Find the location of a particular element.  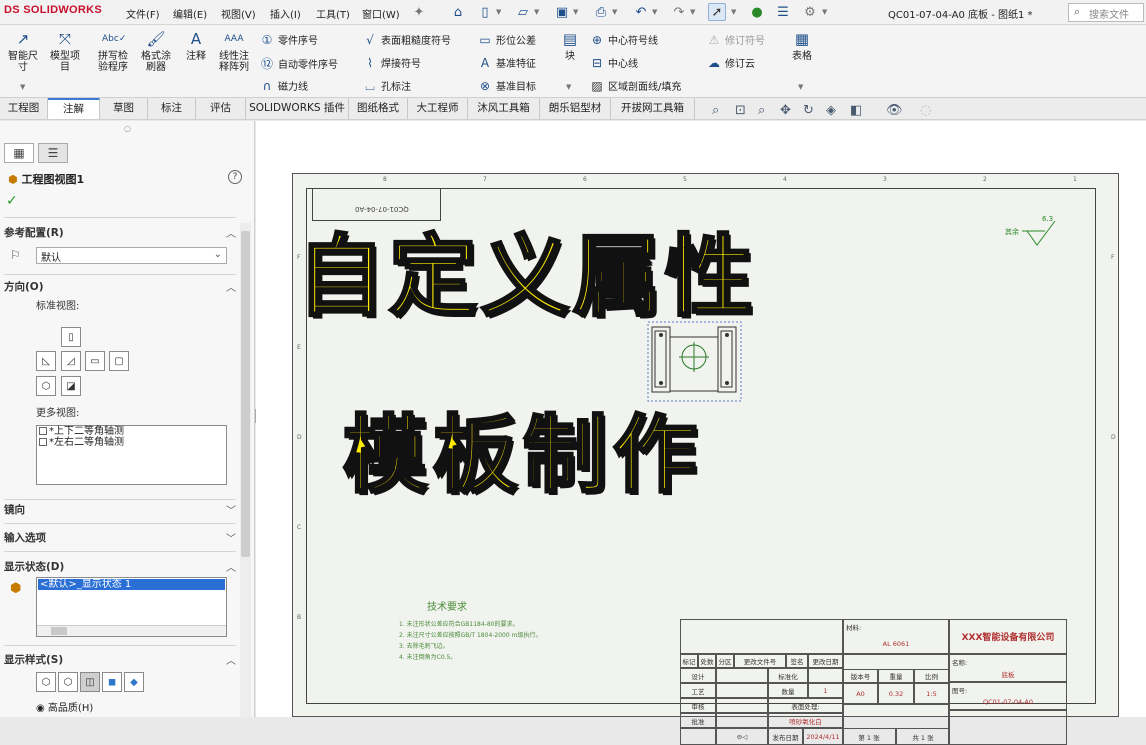

revision-cloud-button: ☁ 修订云 is located at coordinates (730, 62).